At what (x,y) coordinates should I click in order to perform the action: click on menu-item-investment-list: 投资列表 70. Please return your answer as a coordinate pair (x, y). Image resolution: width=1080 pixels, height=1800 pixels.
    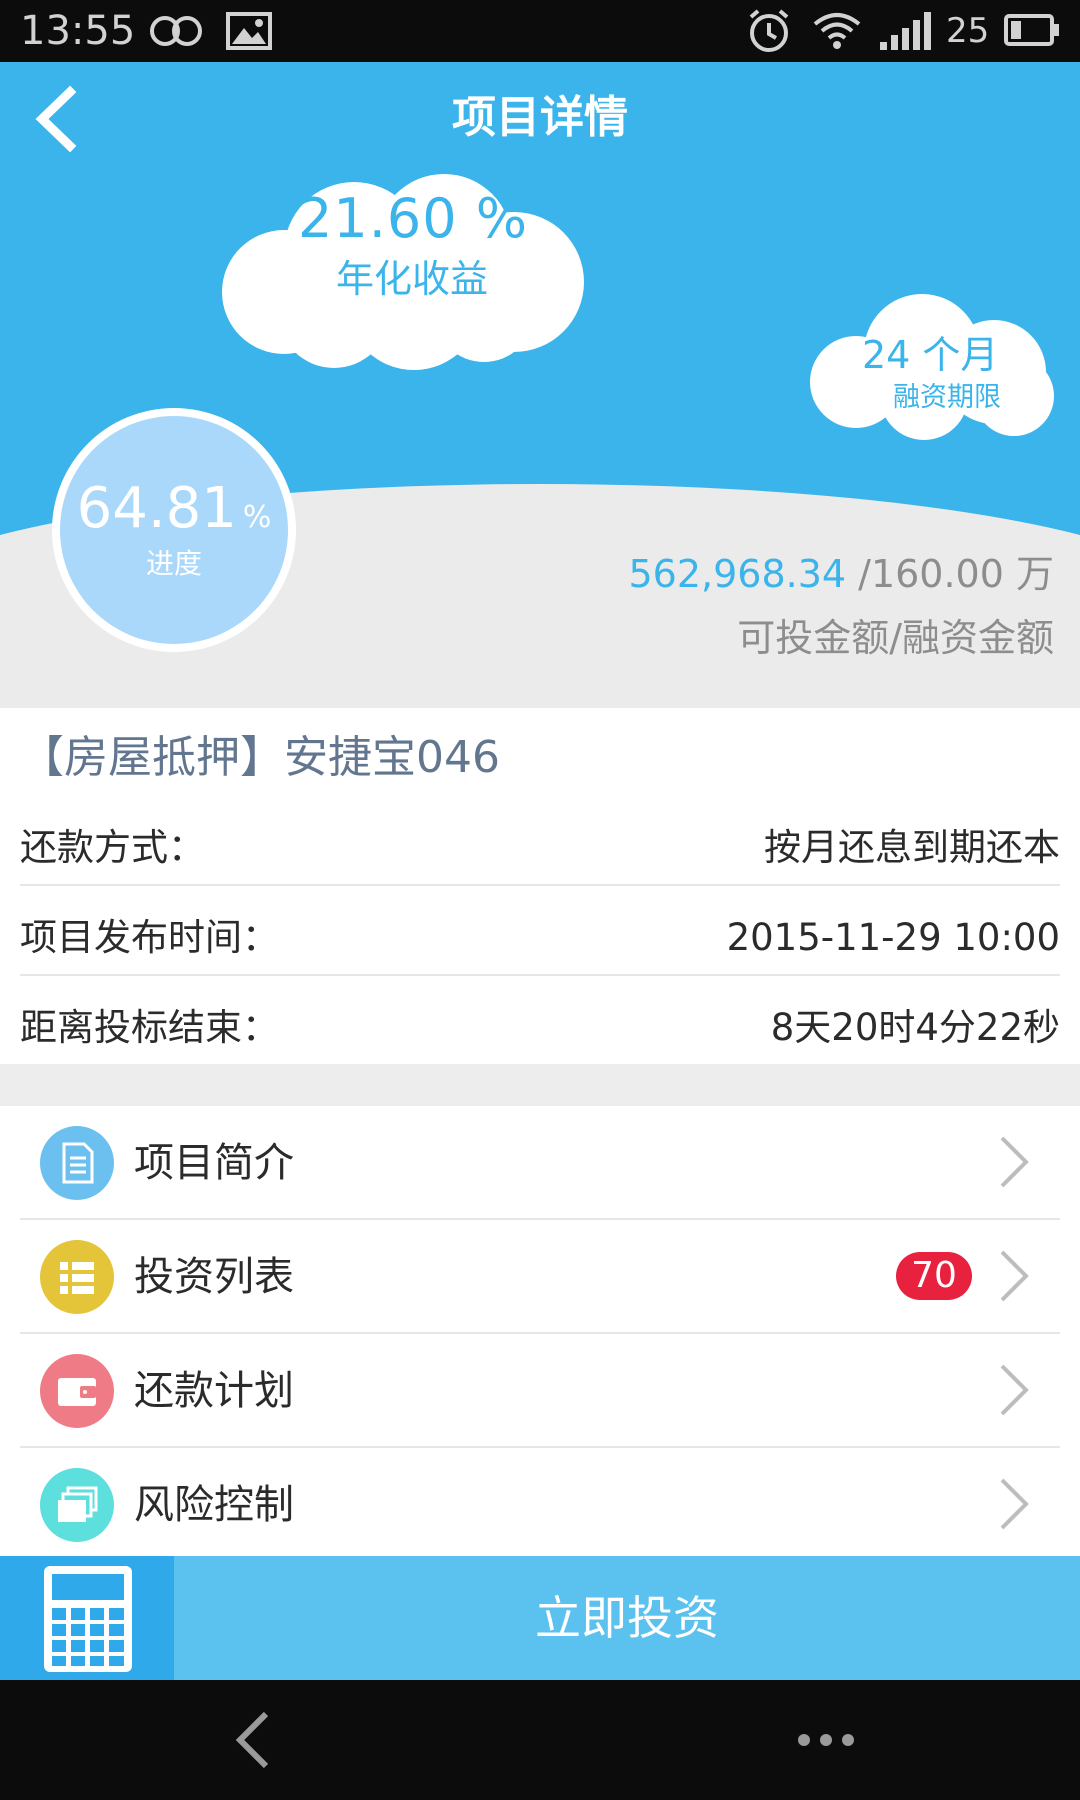
    Looking at the image, I should click on (540, 1277).